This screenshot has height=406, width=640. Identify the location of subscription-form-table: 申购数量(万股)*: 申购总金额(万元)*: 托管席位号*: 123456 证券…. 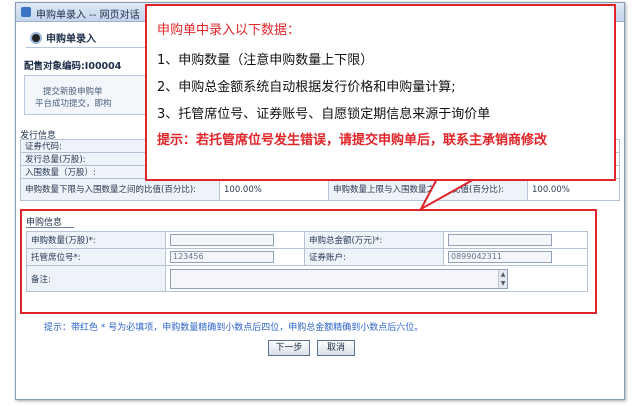
(307, 261).